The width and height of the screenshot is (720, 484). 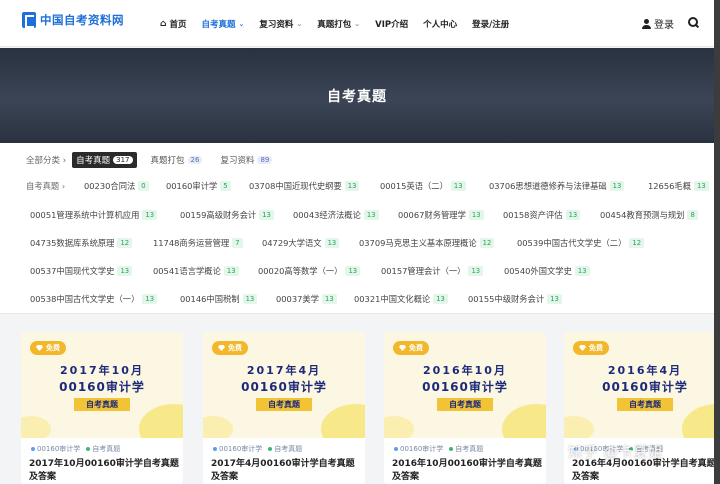 I want to click on subject-filter: 11748商务运营管理 7, so click(x=198, y=243).